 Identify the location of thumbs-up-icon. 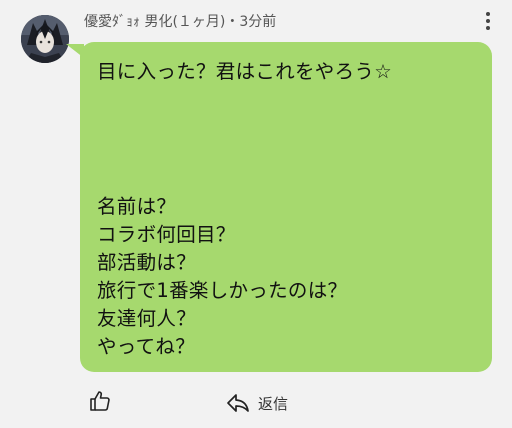
(100, 401).